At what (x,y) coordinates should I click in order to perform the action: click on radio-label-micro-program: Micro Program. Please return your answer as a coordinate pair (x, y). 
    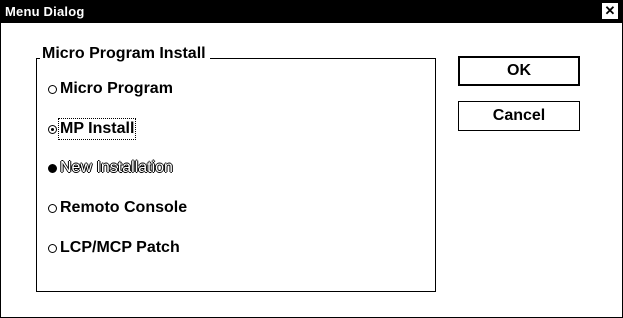
    Looking at the image, I should click on (116, 88).